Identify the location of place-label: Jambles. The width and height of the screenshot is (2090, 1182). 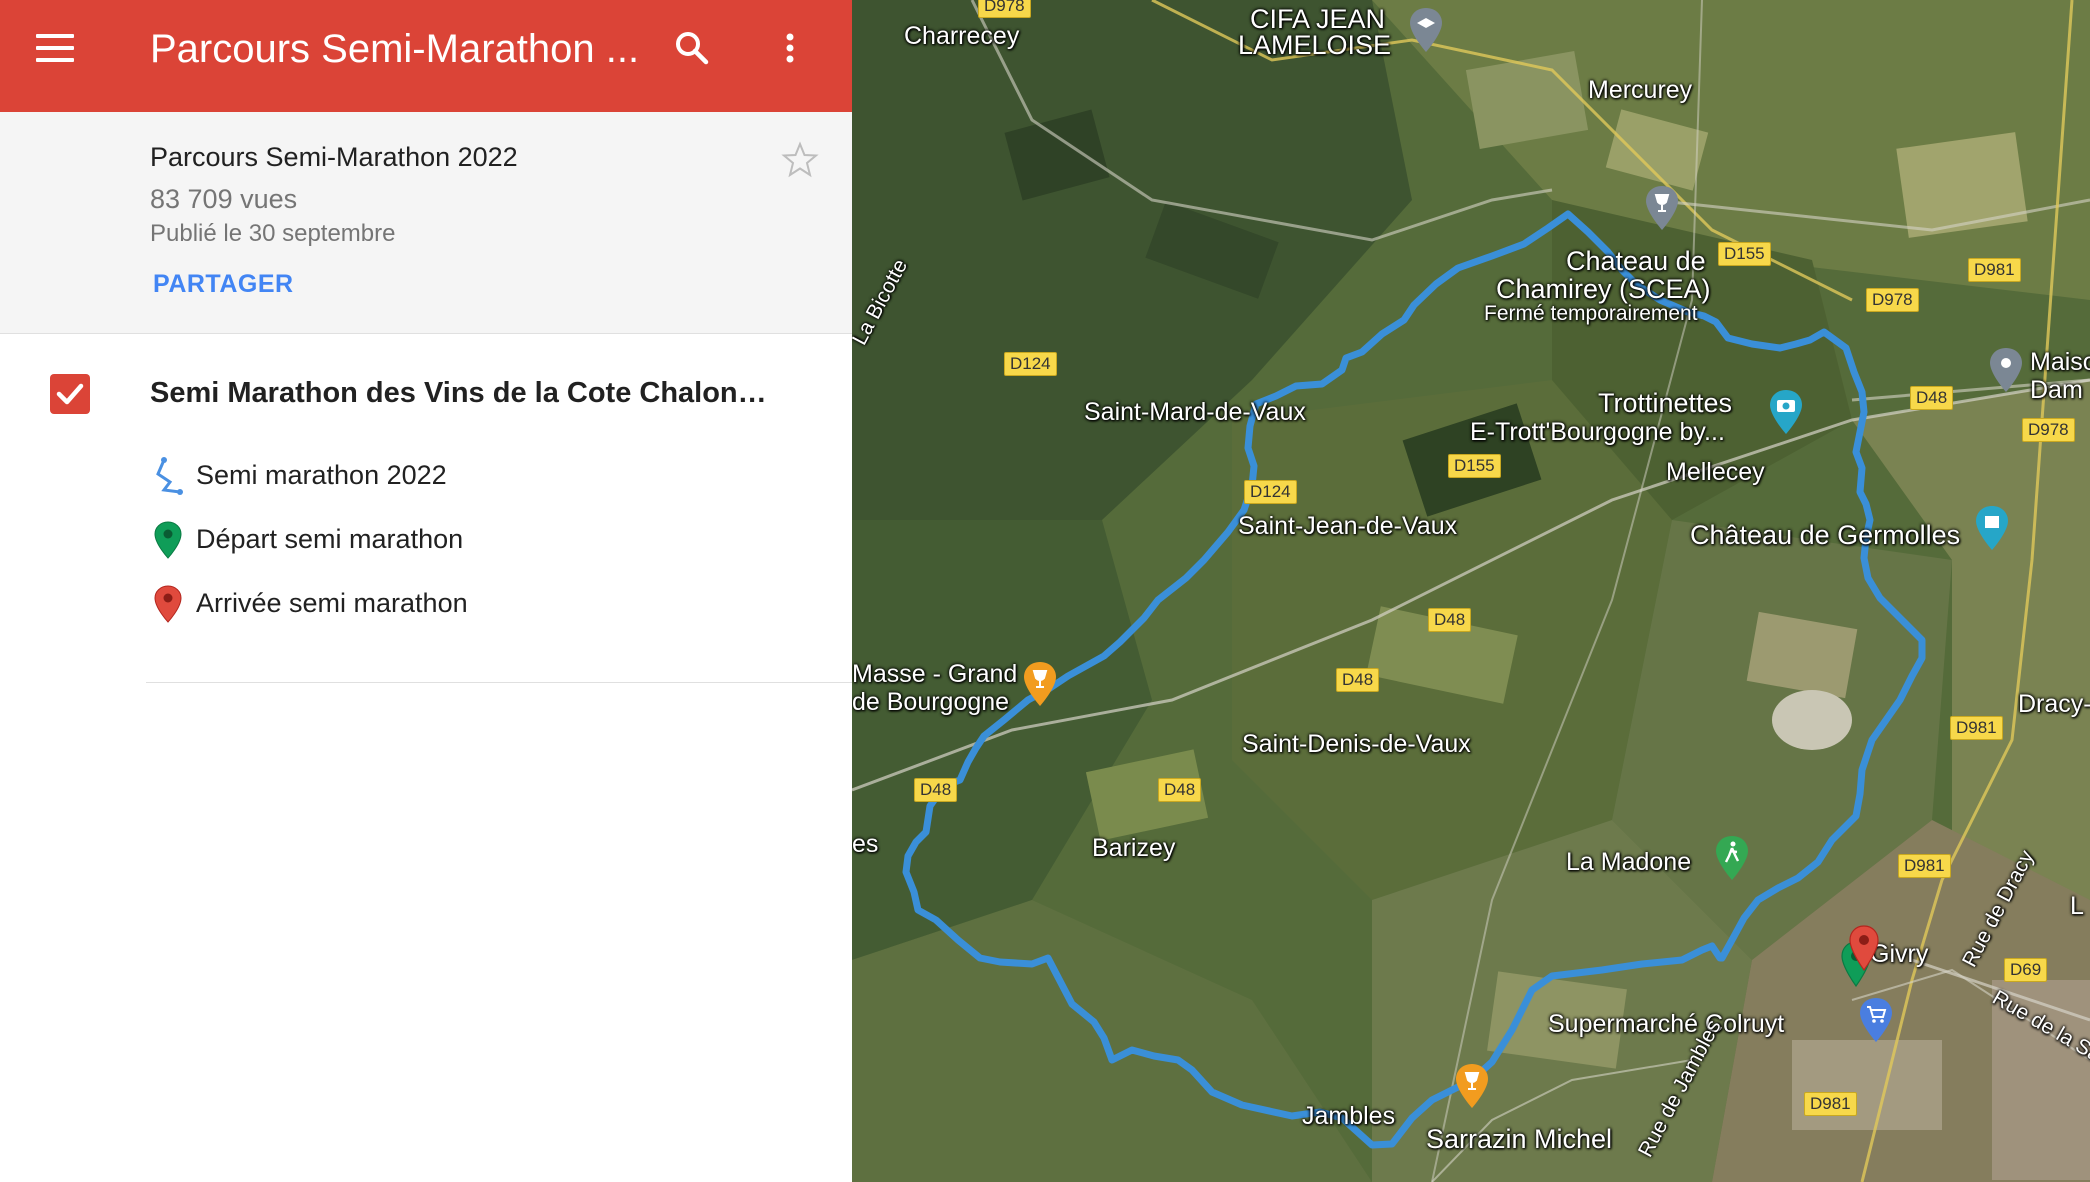
(1349, 1116).